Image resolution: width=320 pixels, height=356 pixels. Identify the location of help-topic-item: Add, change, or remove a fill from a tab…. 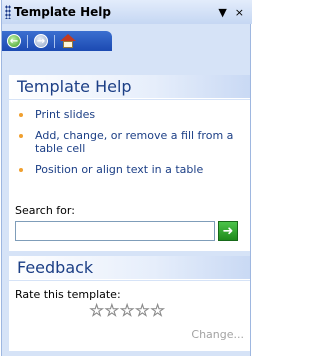
(131, 142).